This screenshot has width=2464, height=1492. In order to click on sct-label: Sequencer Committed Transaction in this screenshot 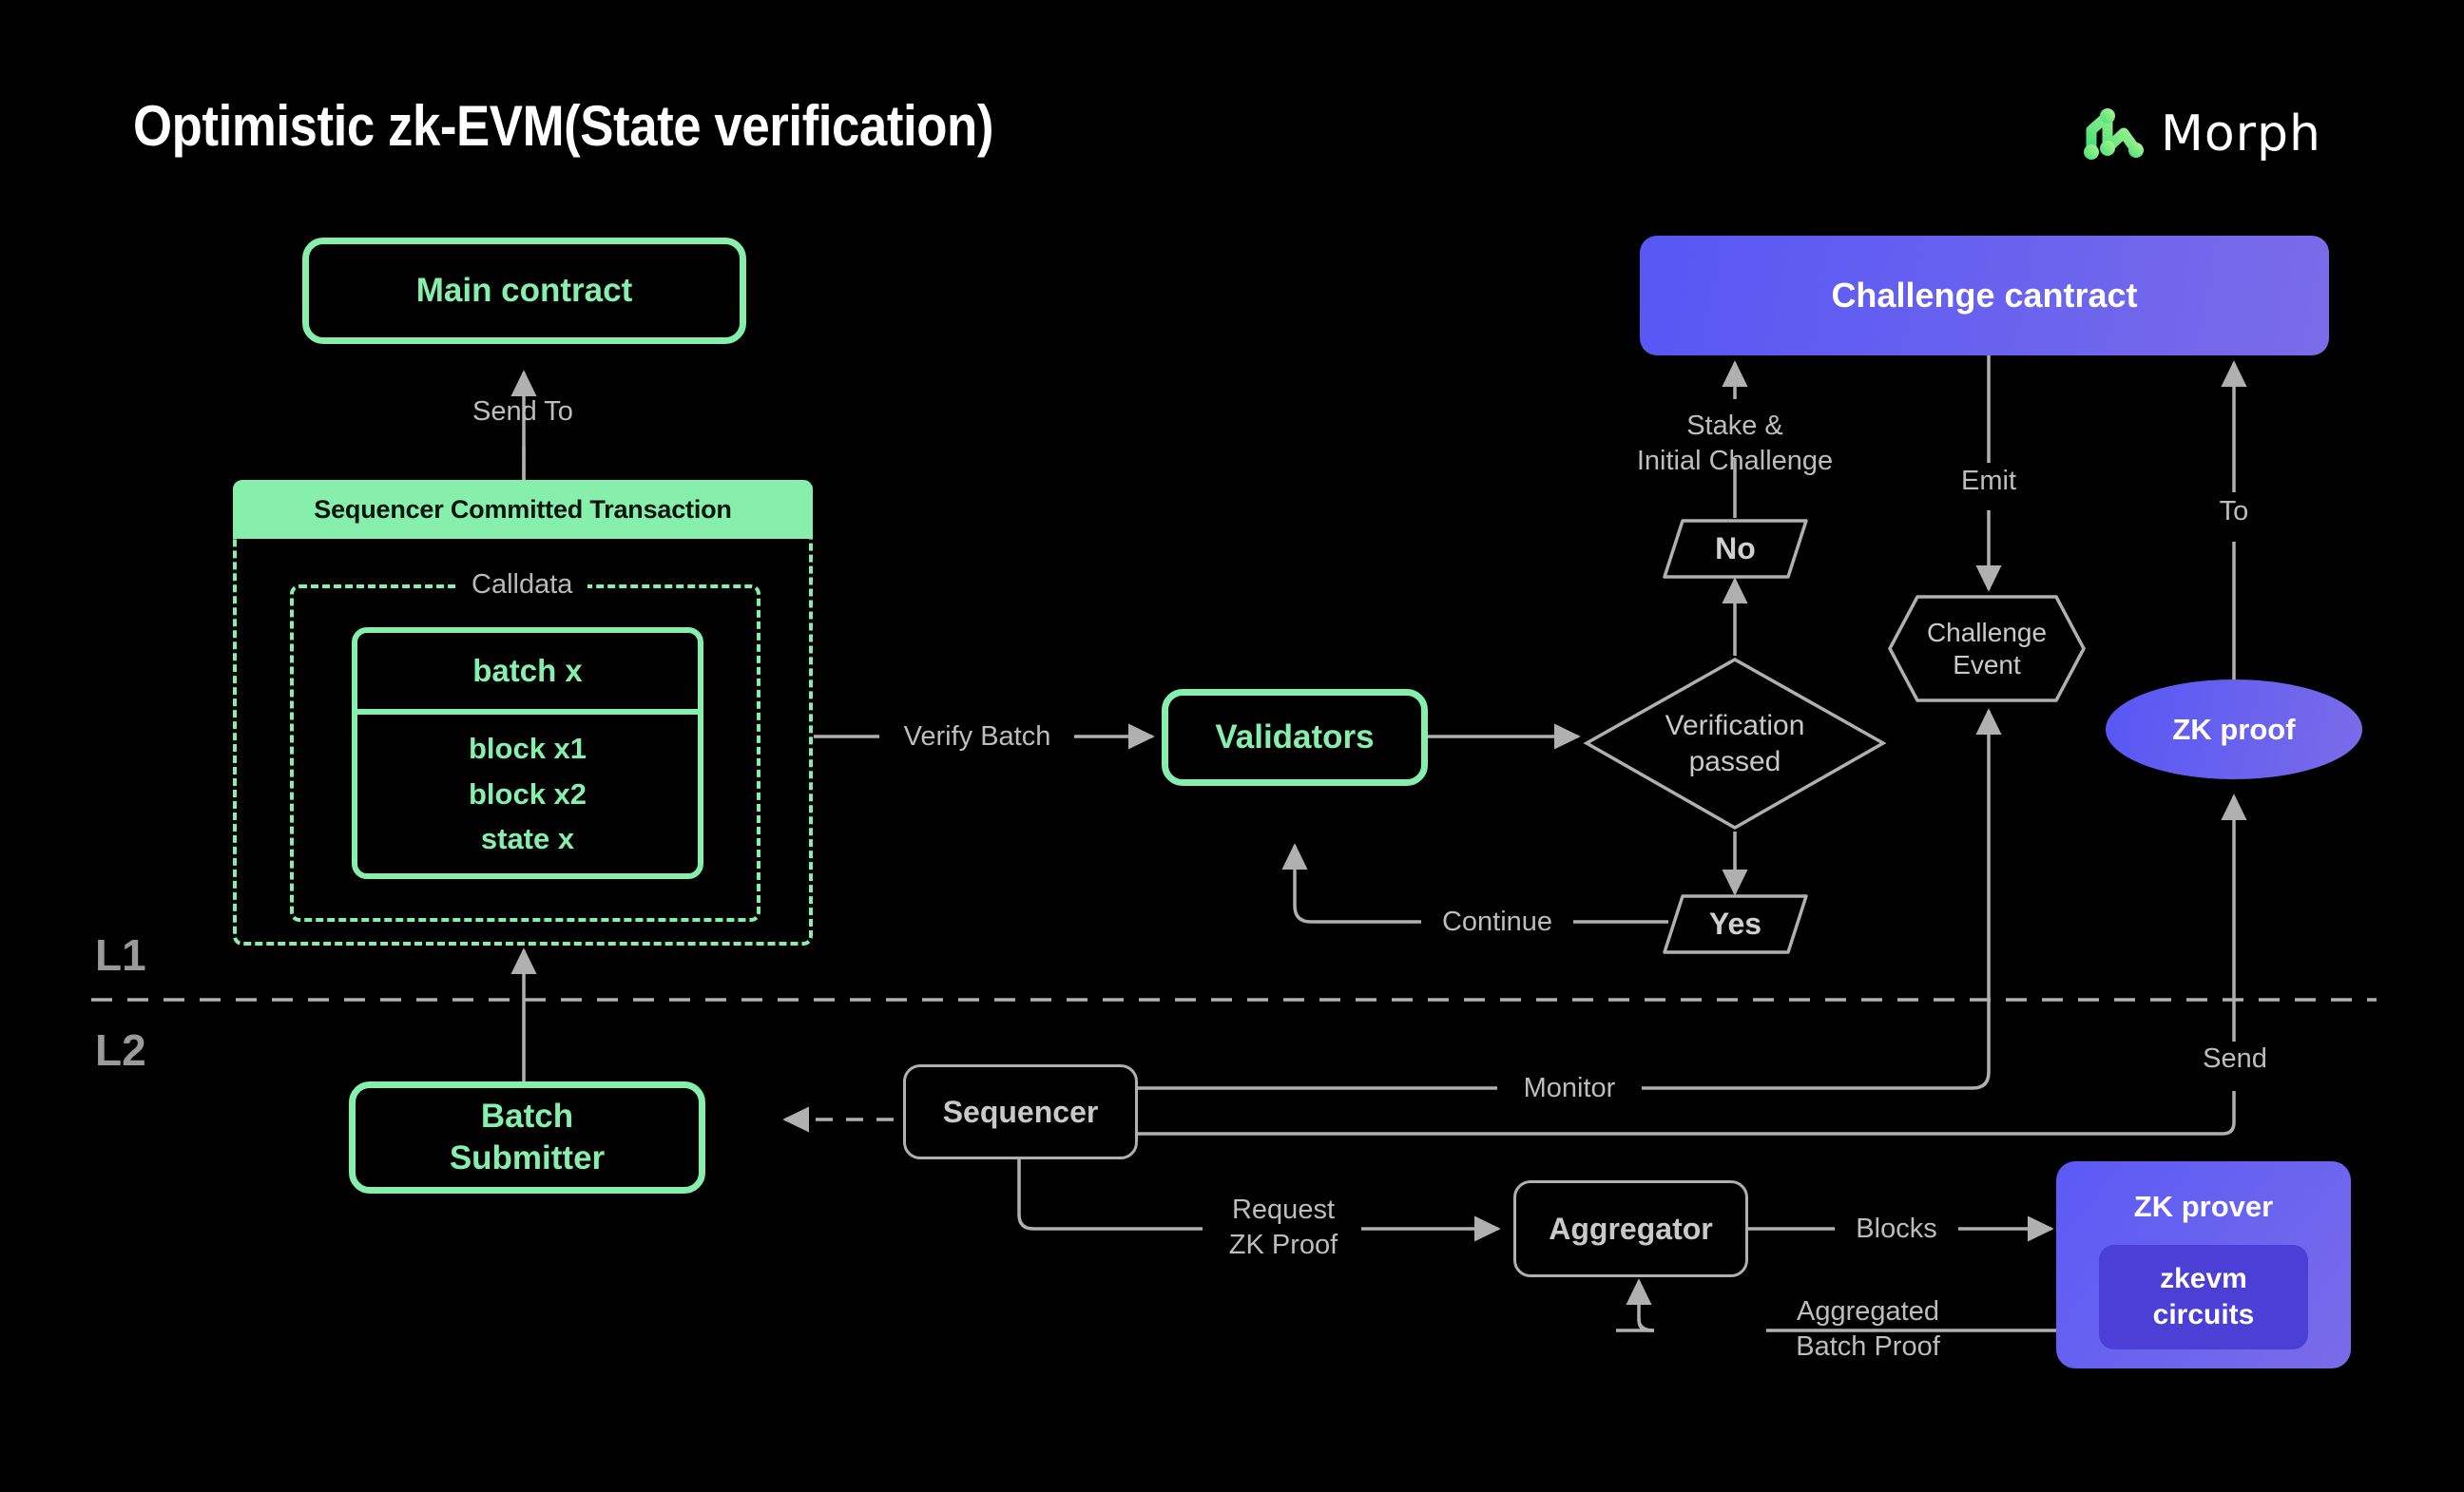, I will do `click(523, 509)`.